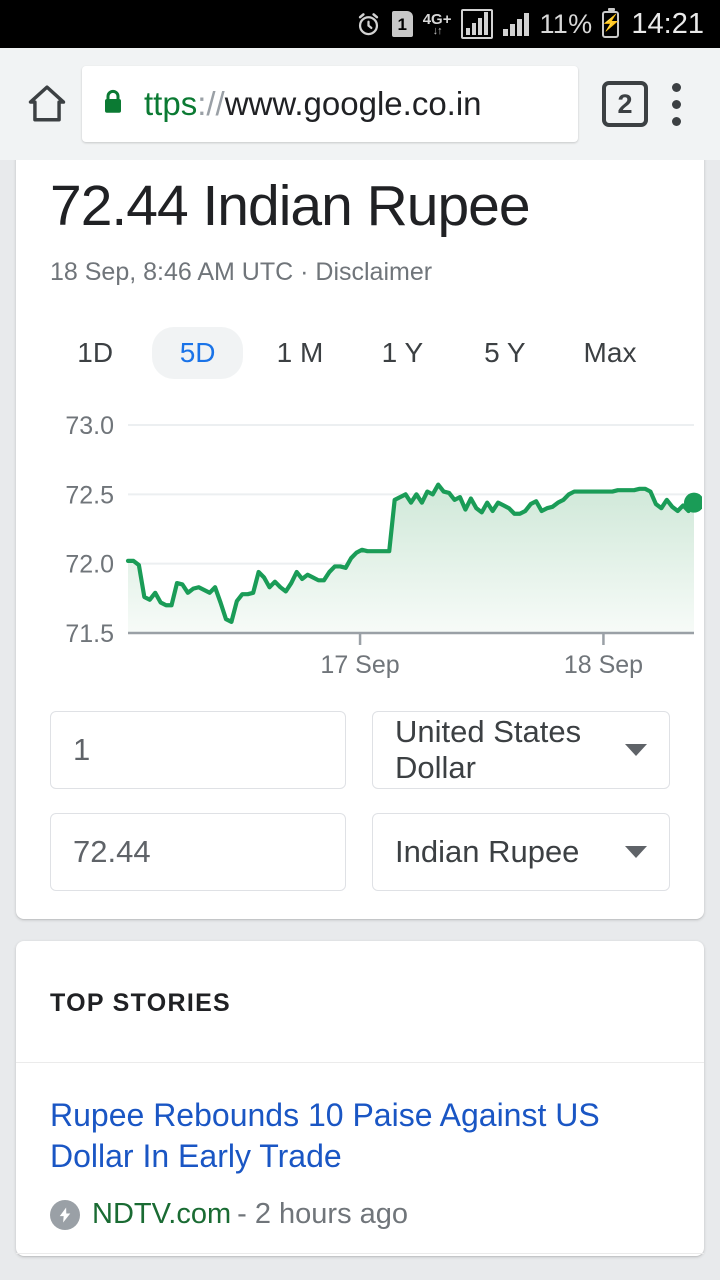 The width and height of the screenshot is (720, 1280). What do you see at coordinates (47, 104) in the screenshot?
I see `home-icon` at bounding box center [47, 104].